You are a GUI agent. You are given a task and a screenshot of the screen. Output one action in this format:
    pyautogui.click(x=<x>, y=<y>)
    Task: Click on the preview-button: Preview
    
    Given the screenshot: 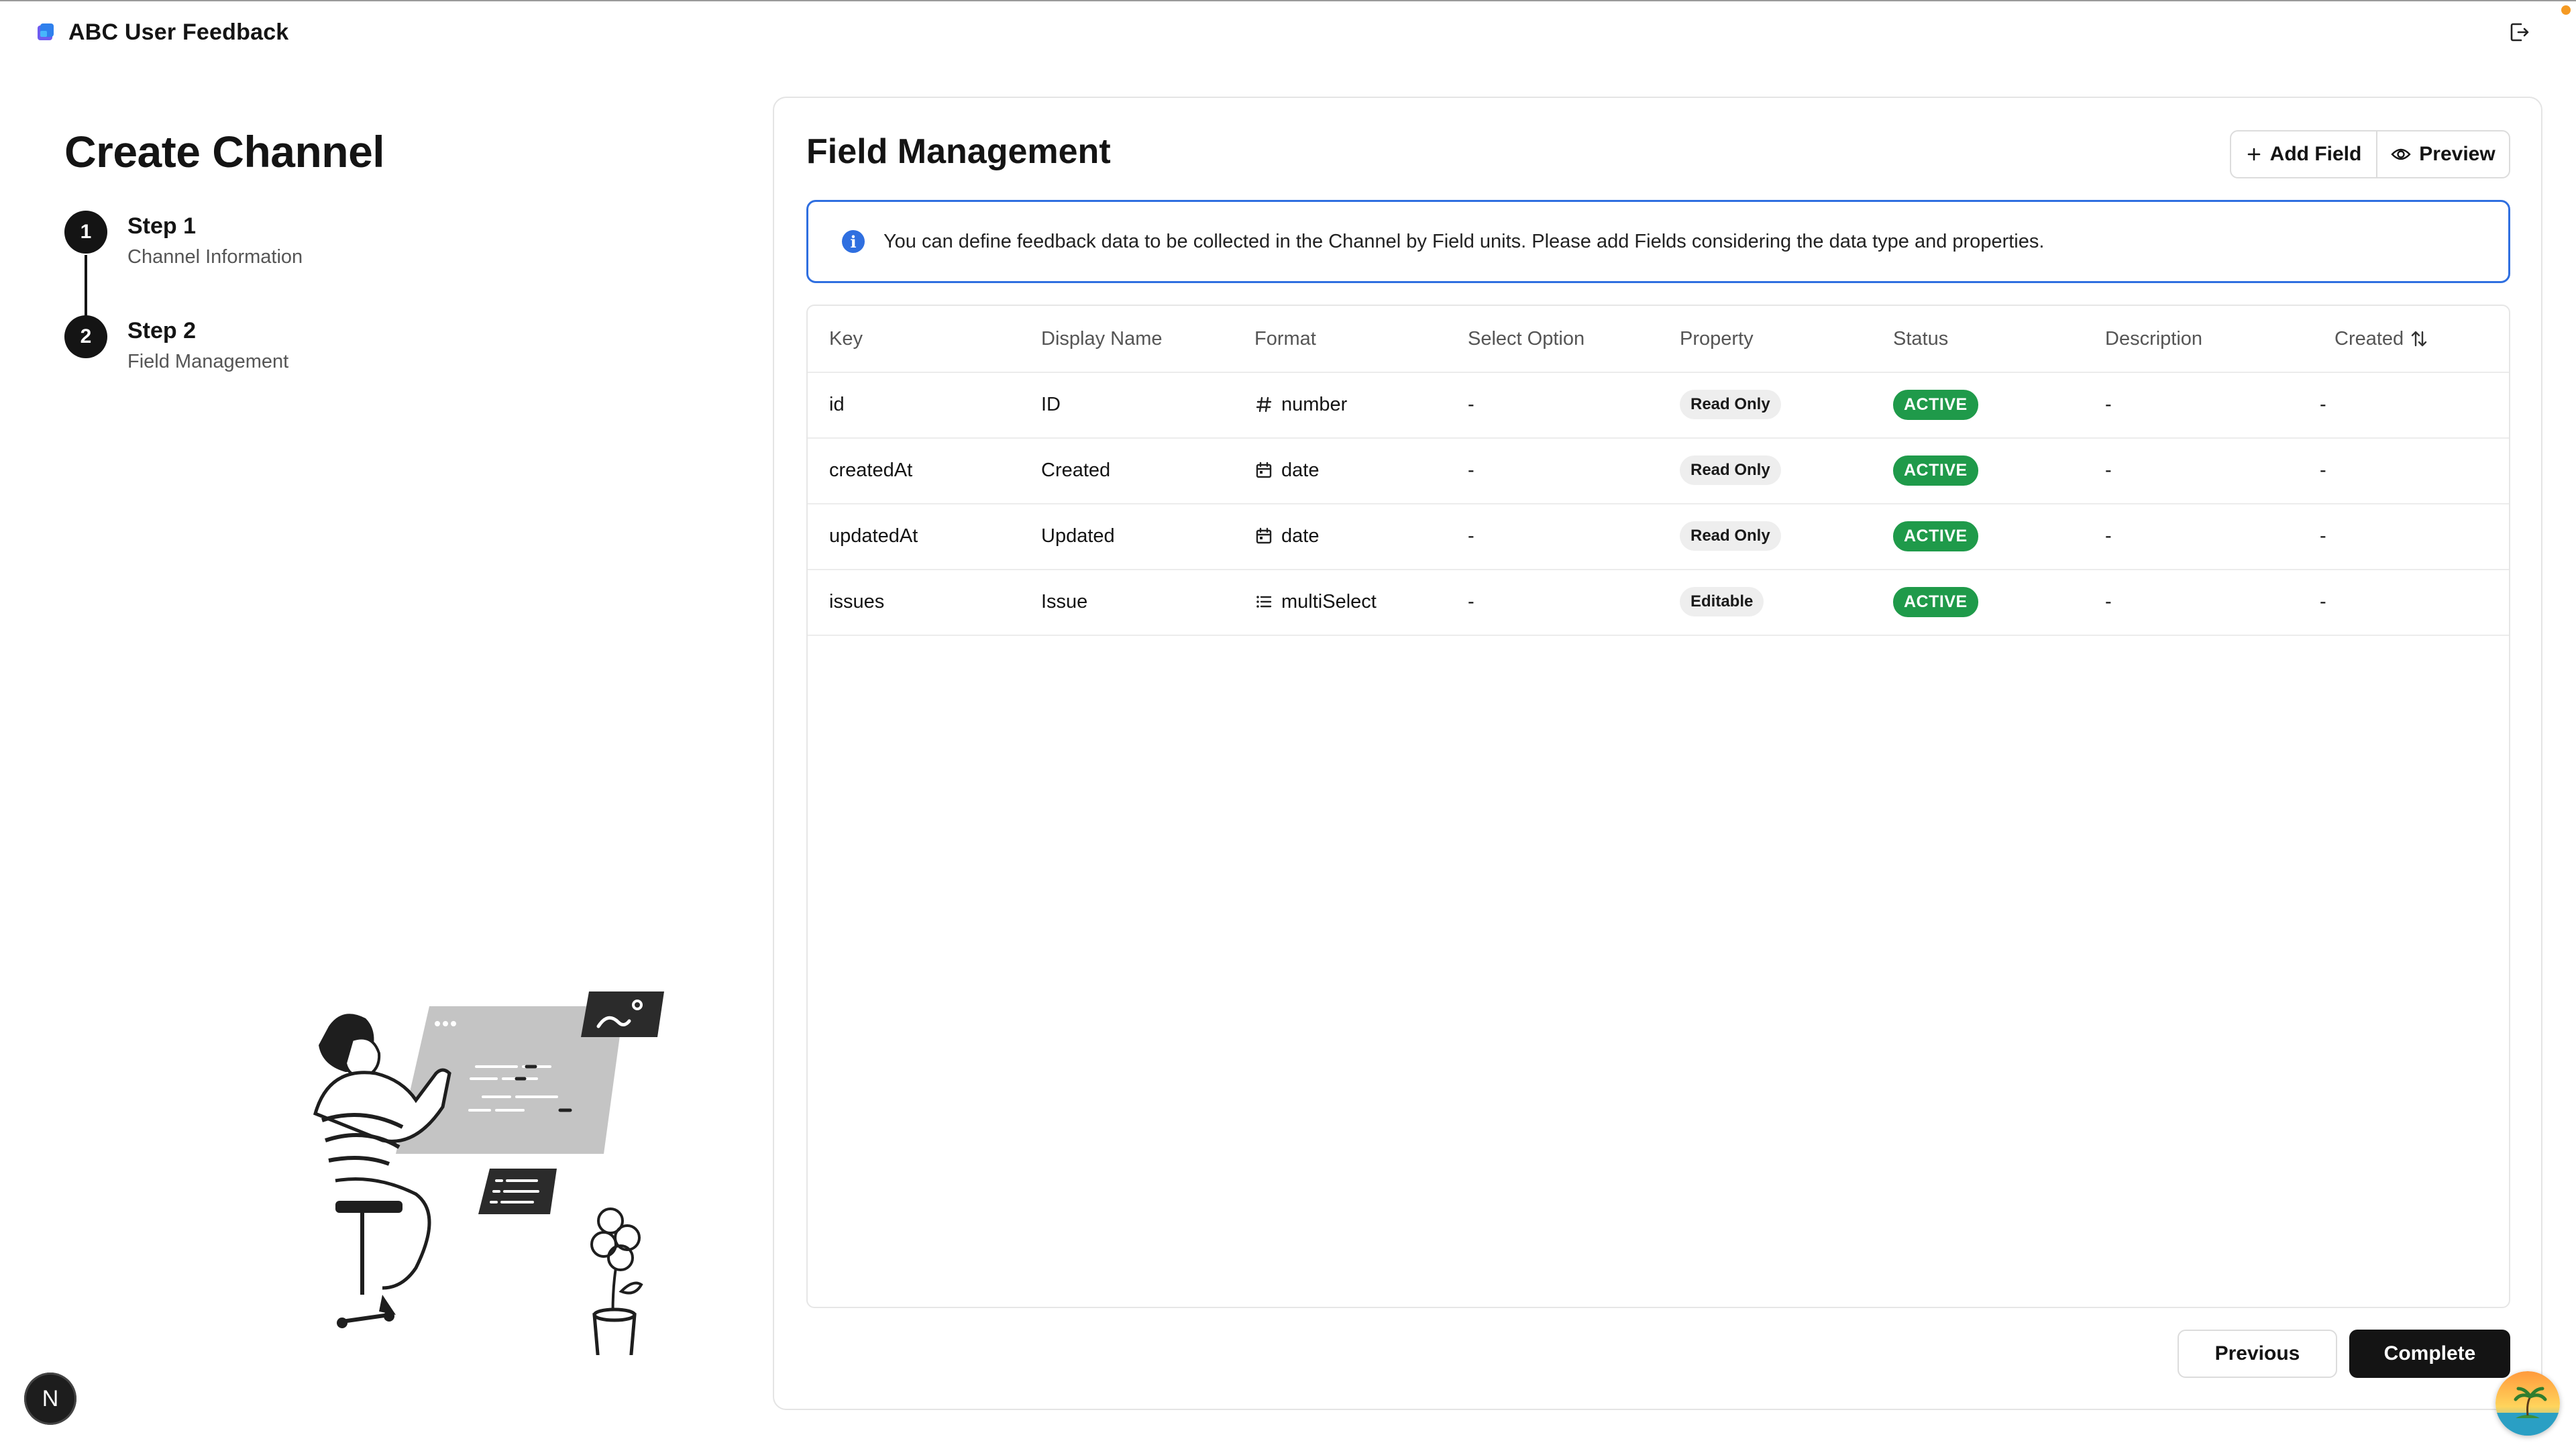 What is the action you would take?
    pyautogui.click(x=2443, y=154)
    